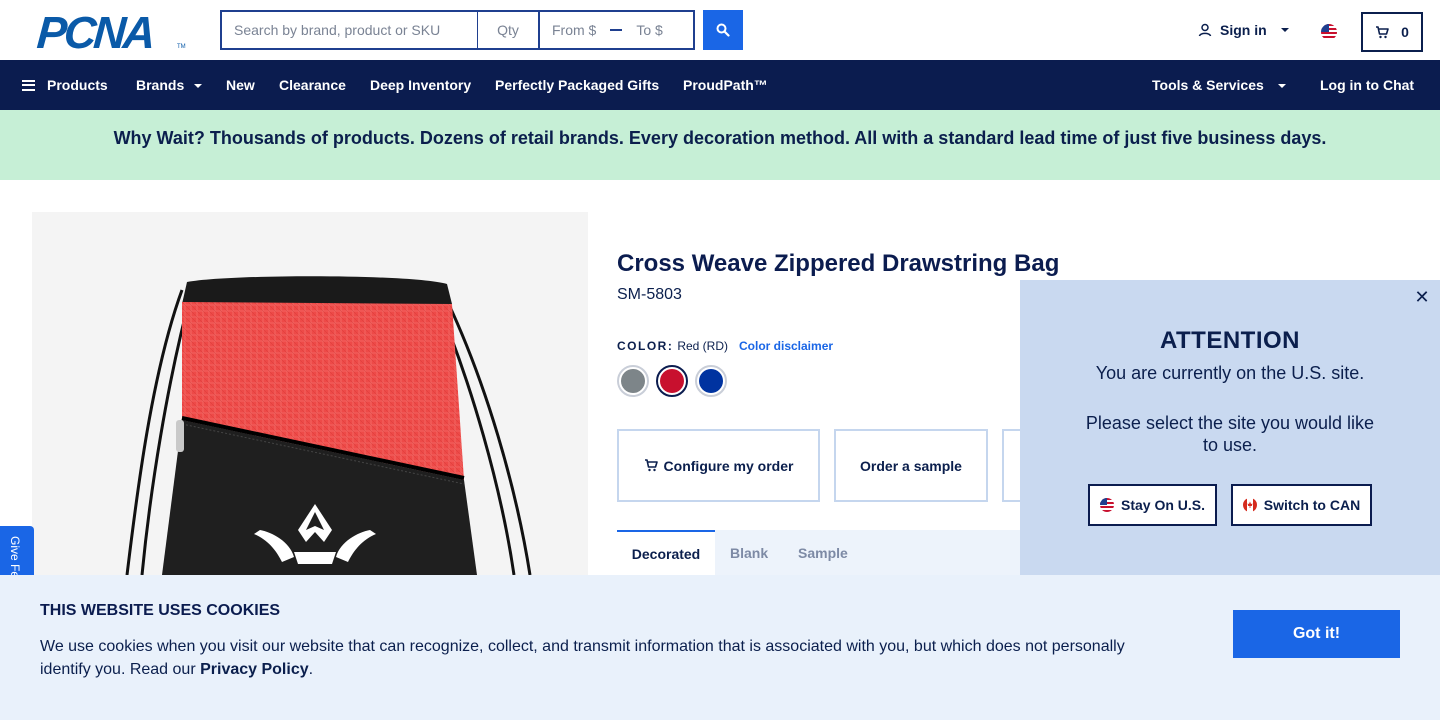  What do you see at coordinates (28, 85) in the screenshot?
I see `menu-icon` at bounding box center [28, 85].